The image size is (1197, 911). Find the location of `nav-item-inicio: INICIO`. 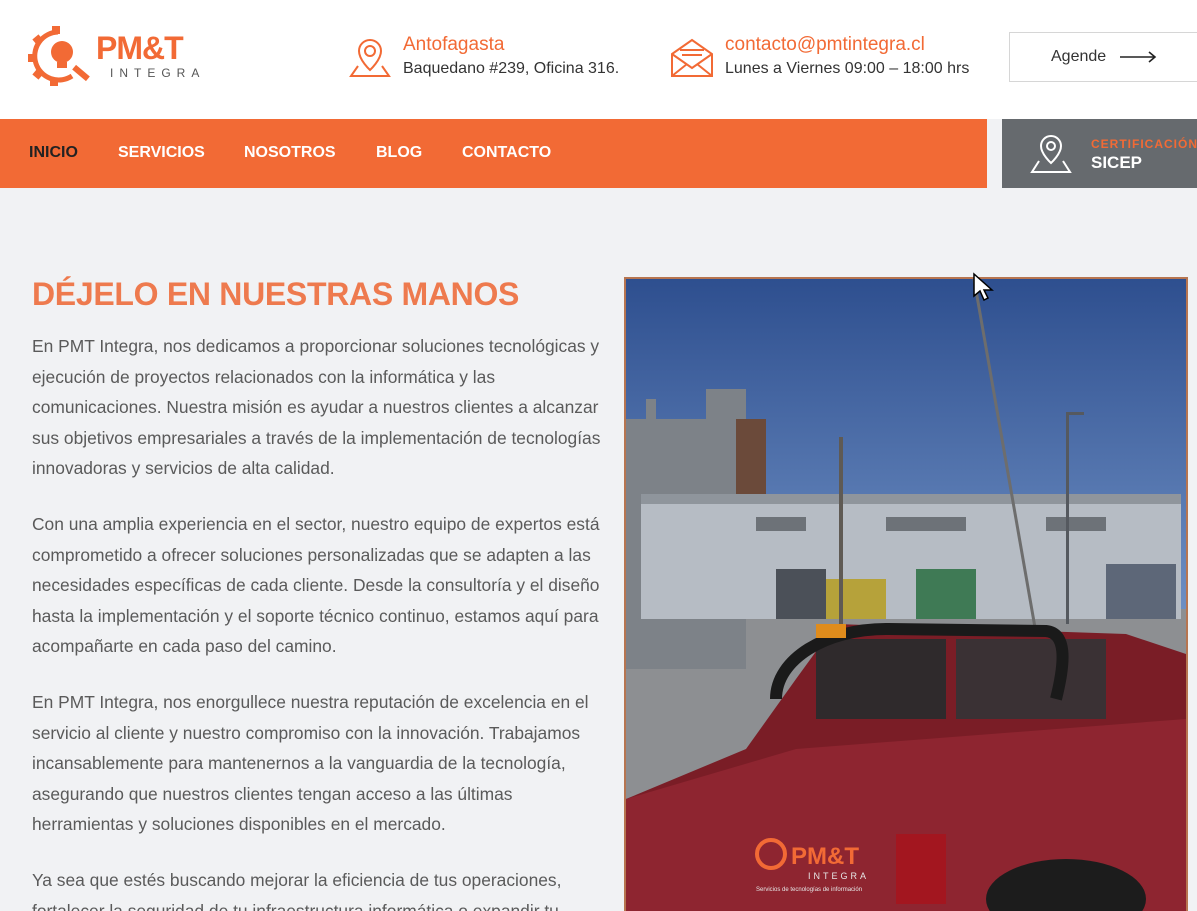

nav-item-inicio: INICIO is located at coordinates (53, 153).